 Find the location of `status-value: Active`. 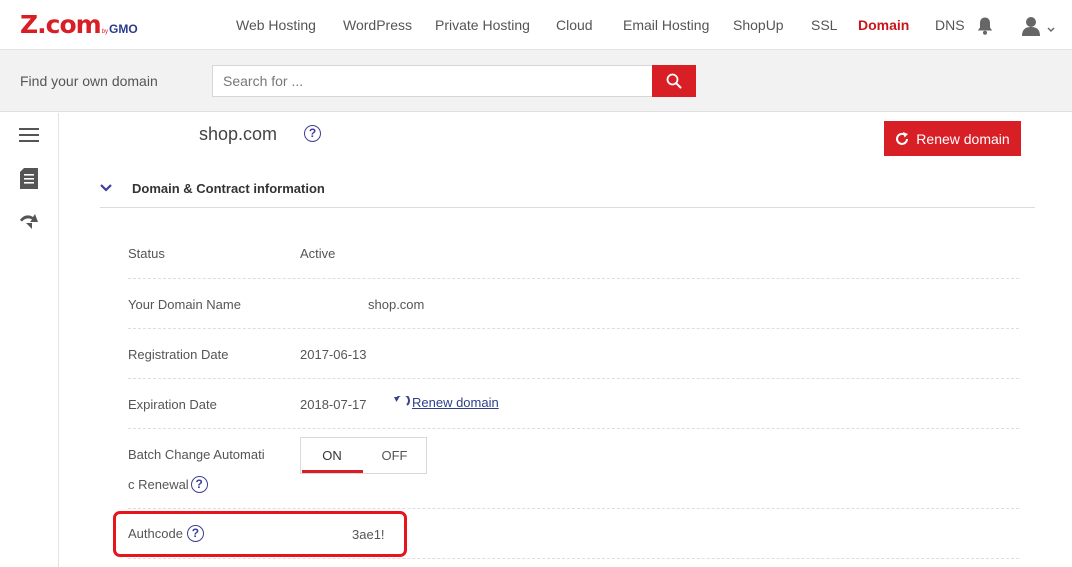

status-value: Active is located at coordinates (318, 253).